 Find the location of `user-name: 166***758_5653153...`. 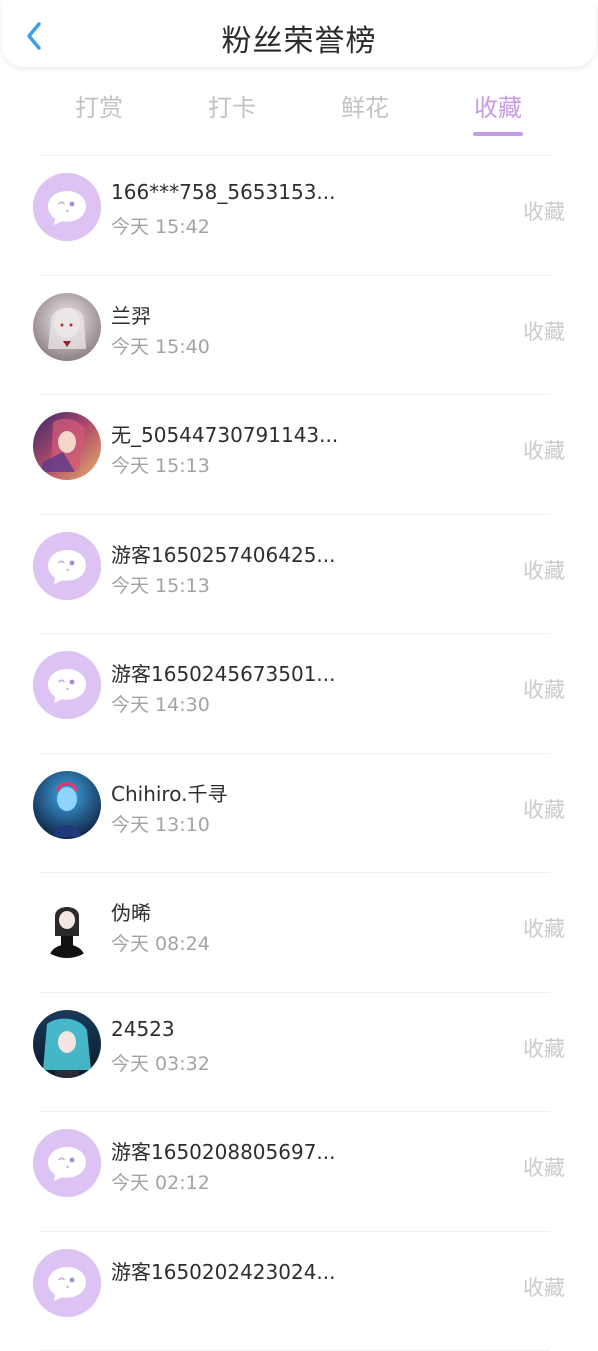

user-name: 166***758_5653153... is located at coordinates (276, 192).